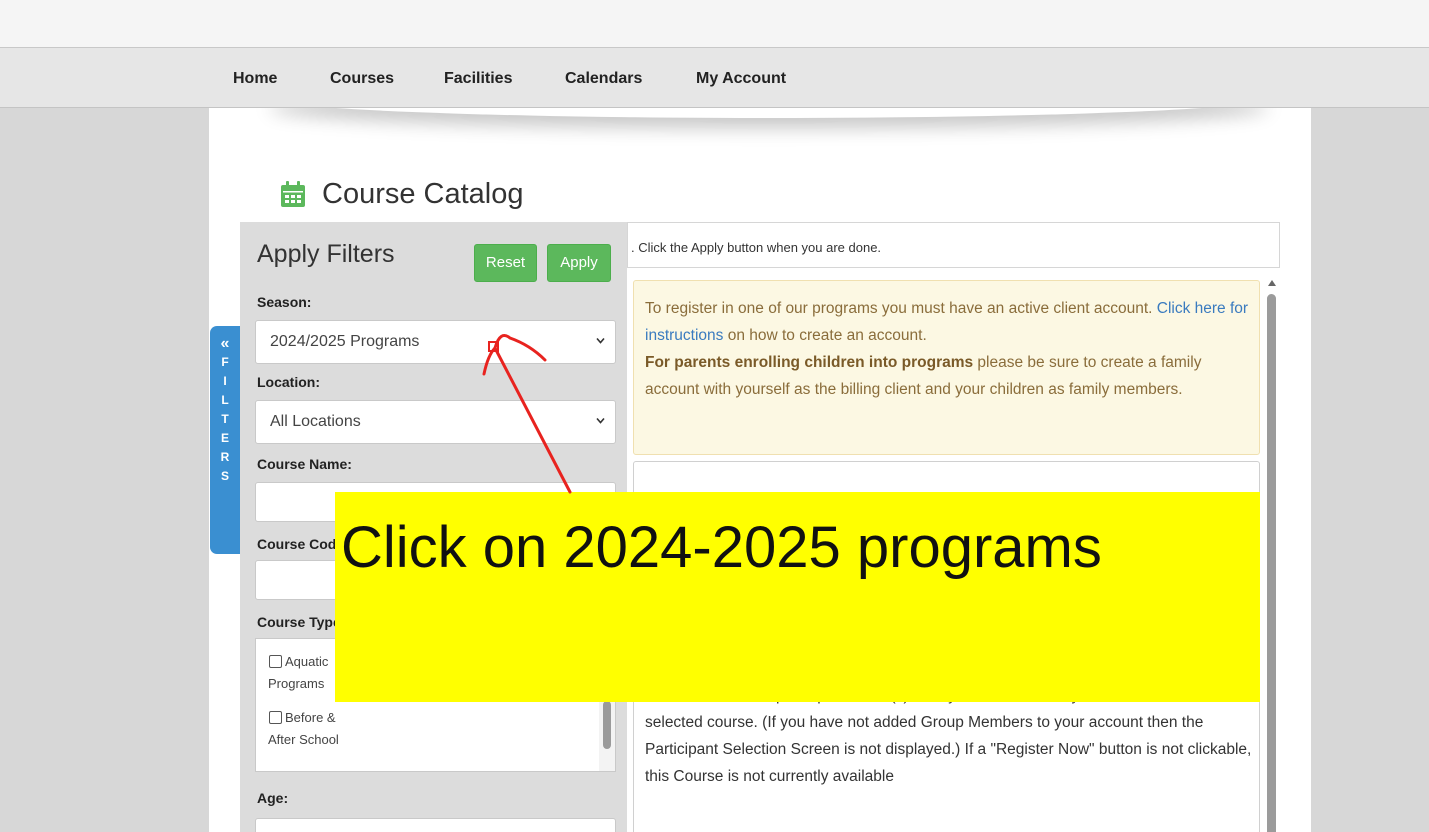 Image resolution: width=1429 pixels, height=832 pixels. What do you see at coordinates (288, 382) in the screenshot?
I see `location-label: Location:` at bounding box center [288, 382].